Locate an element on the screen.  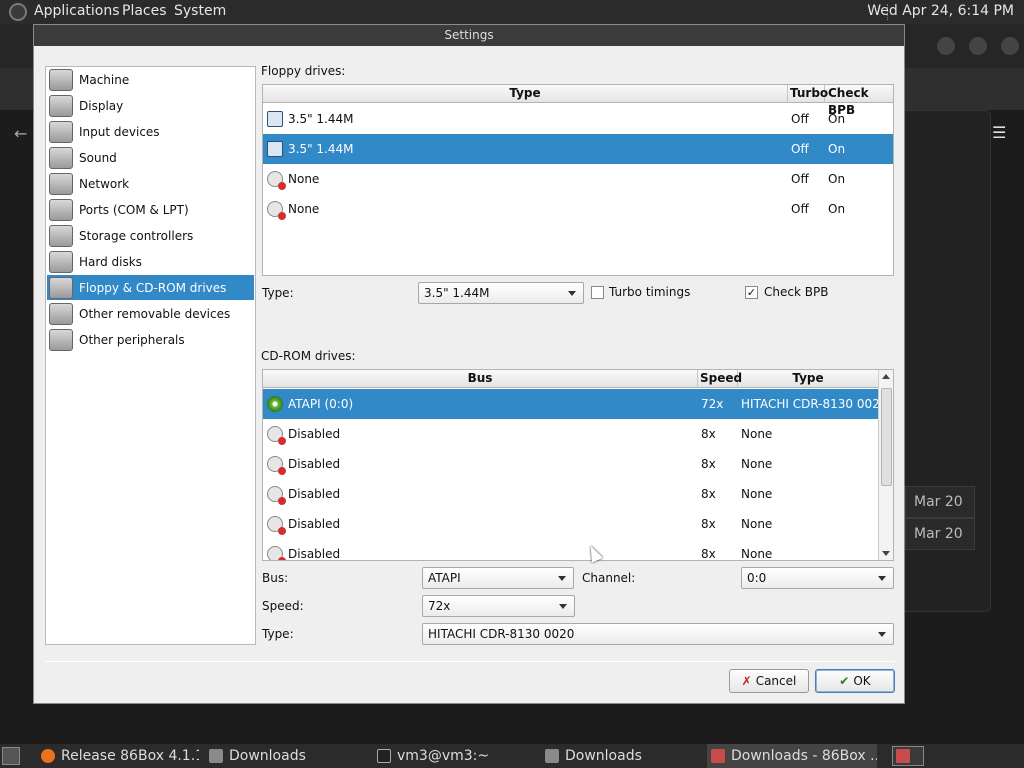
nav-item-floppy-cdrom: Floppy & CD-ROM drives is located at coordinates (150, 287).